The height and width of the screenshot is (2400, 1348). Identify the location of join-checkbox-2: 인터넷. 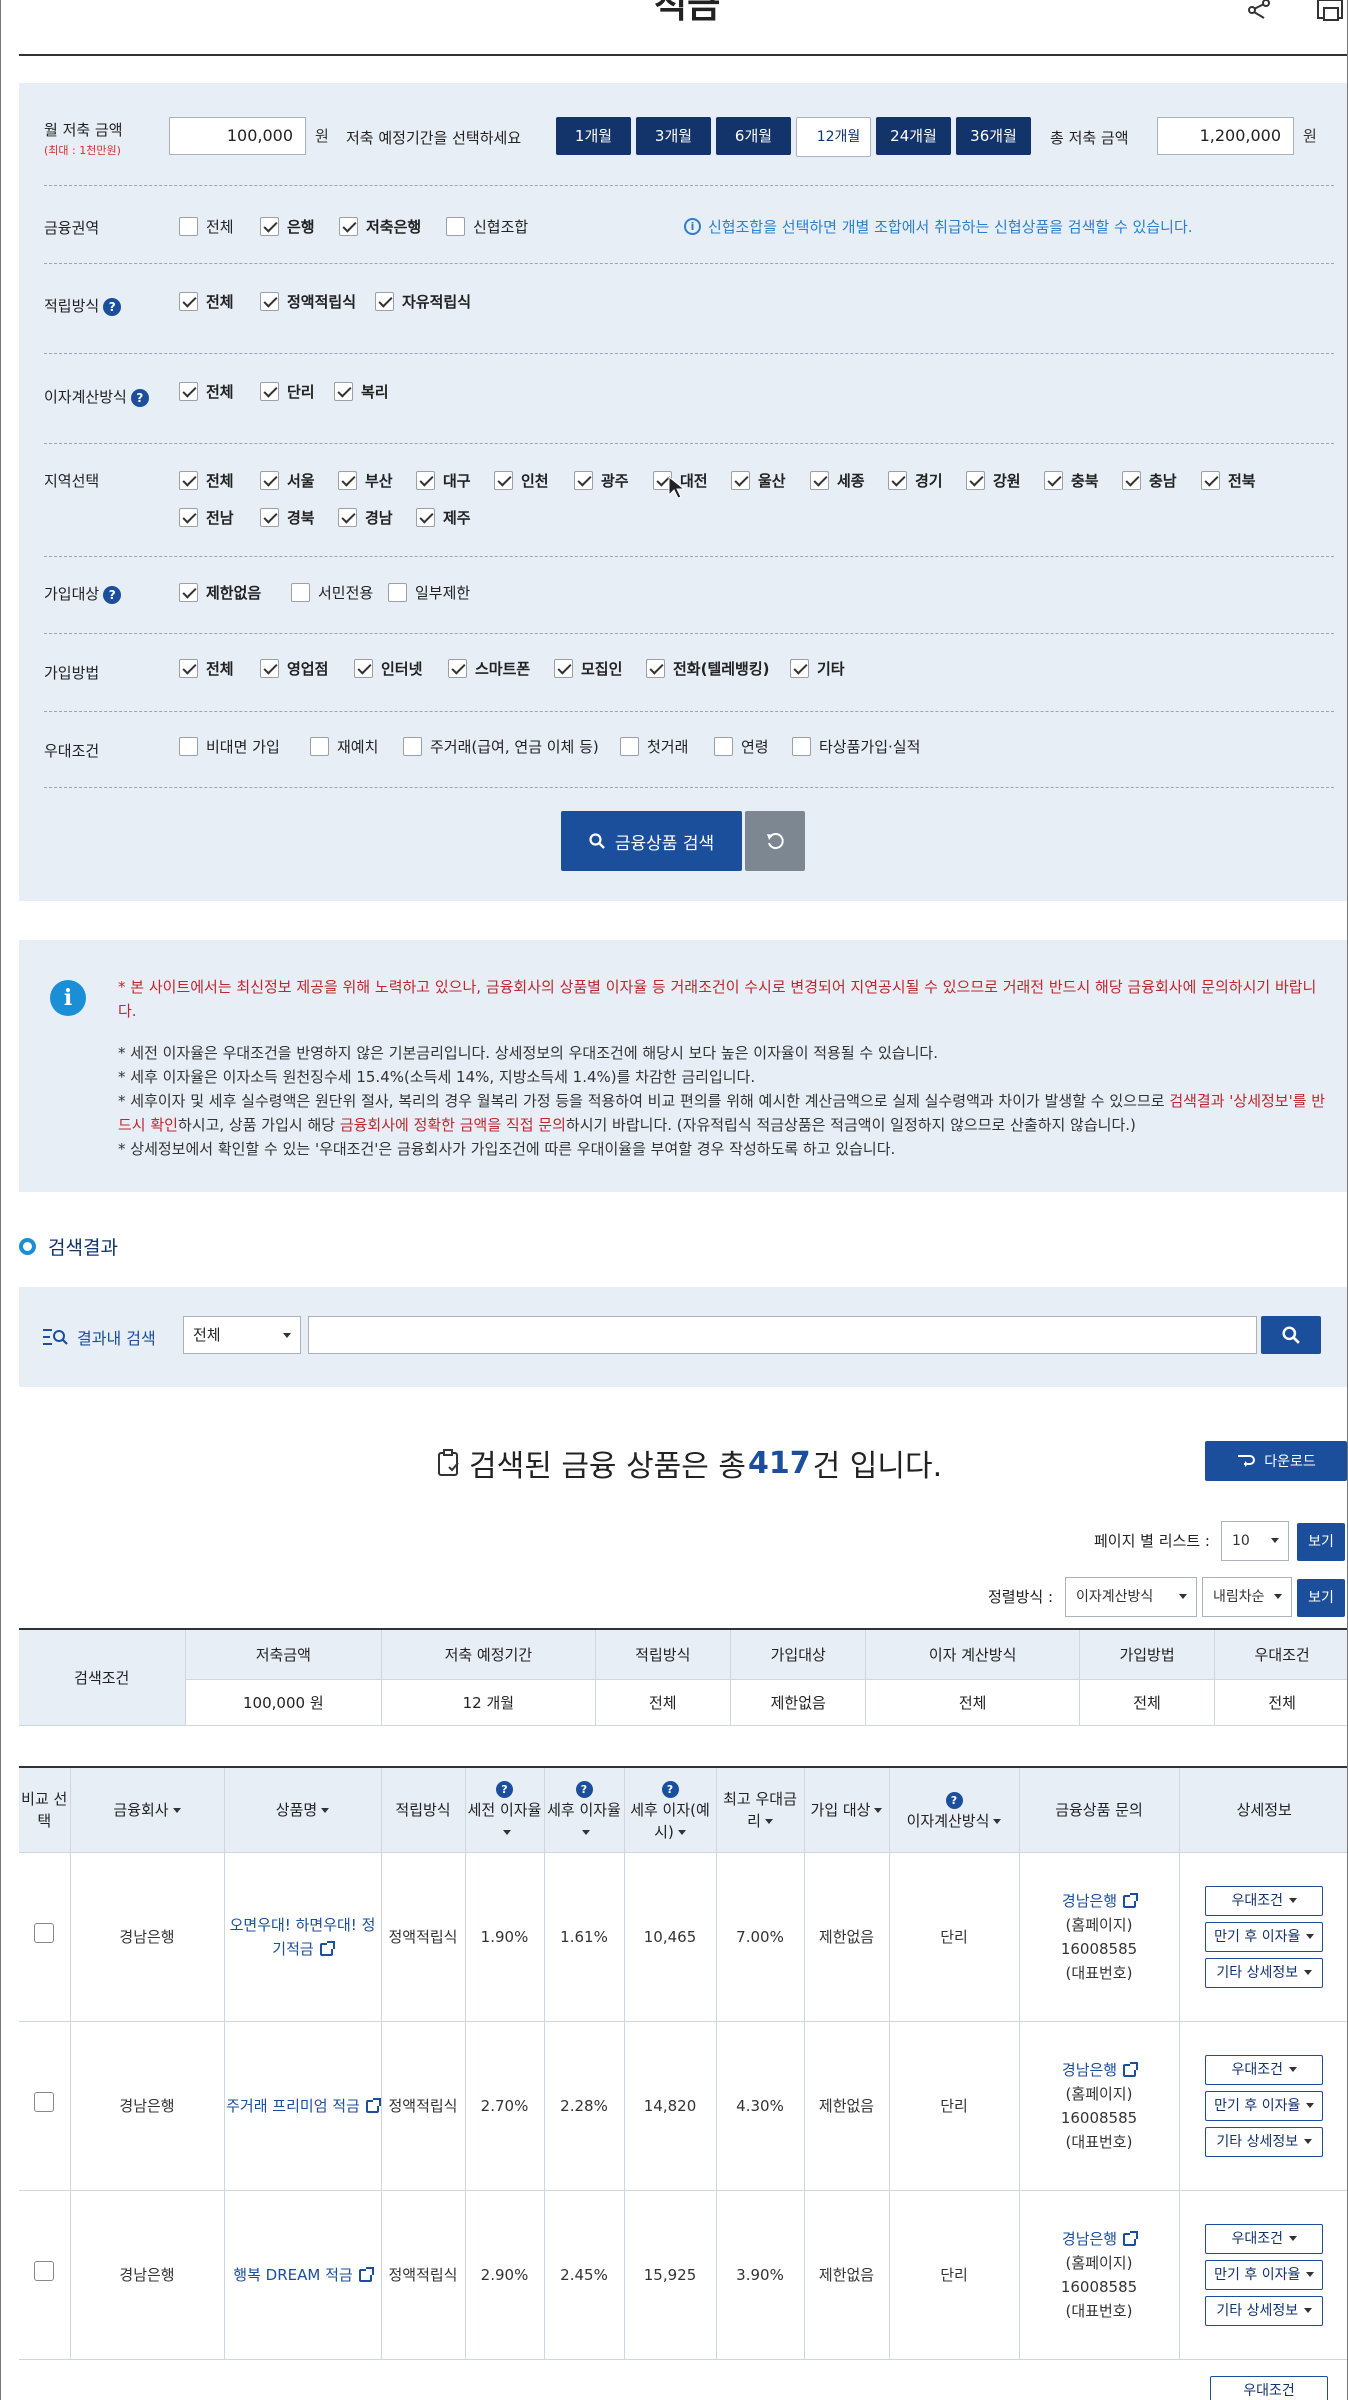
(388, 668).